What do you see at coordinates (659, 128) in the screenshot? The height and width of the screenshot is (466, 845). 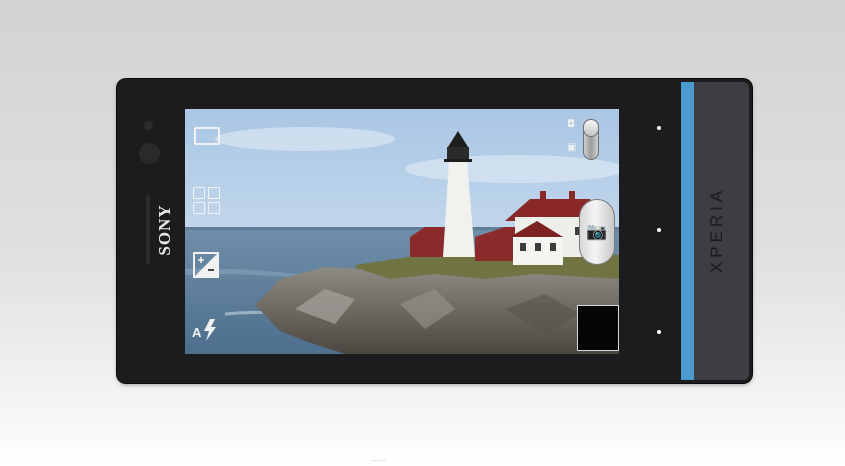 I see `nav-dot-top` at bounding box center [659, 128].